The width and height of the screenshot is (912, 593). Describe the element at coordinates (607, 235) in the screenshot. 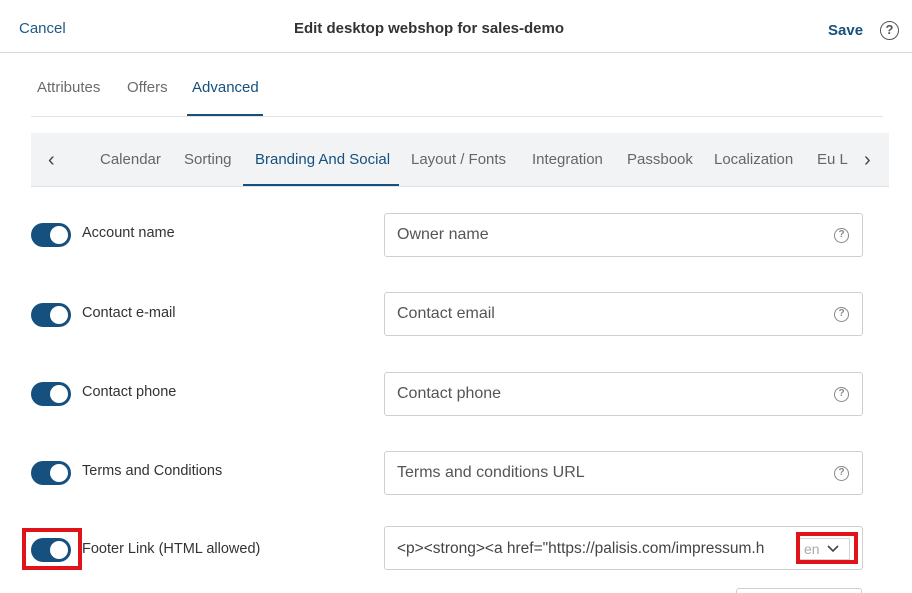

I see `owner-name-input` at that location.